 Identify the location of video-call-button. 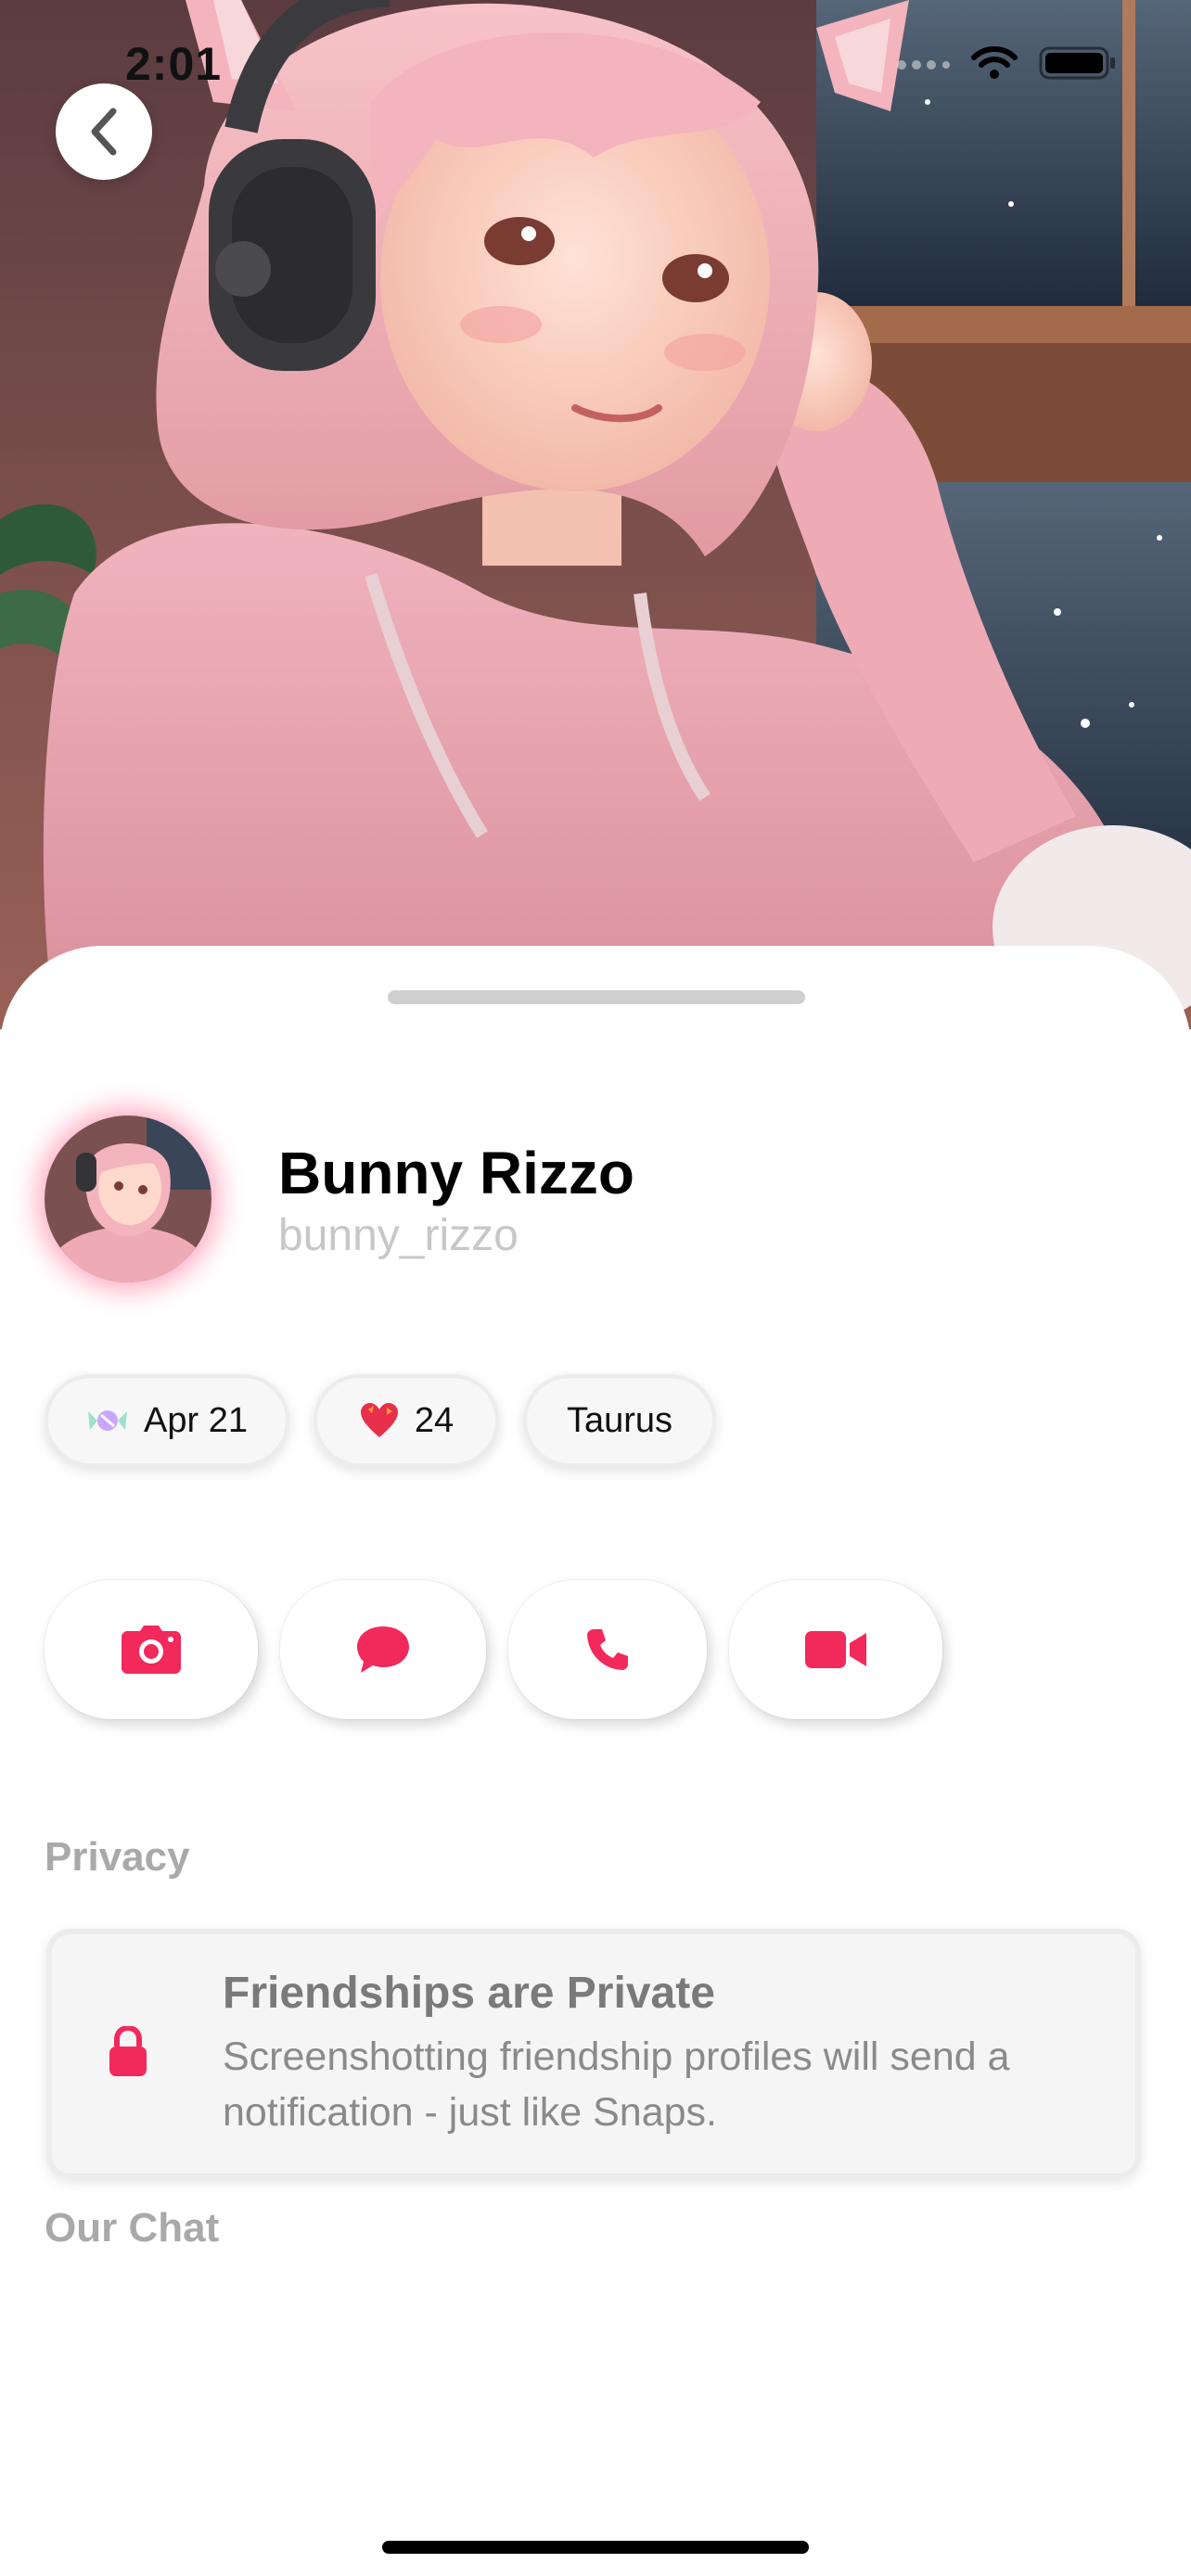
(835, 1649).